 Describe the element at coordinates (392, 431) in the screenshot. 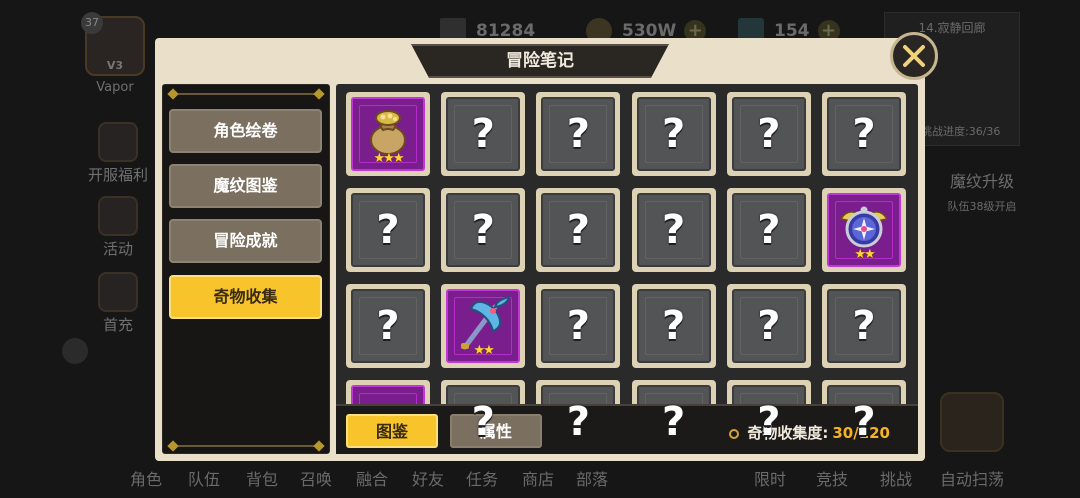

I see `tab-catalog: 图鉴` at that location.